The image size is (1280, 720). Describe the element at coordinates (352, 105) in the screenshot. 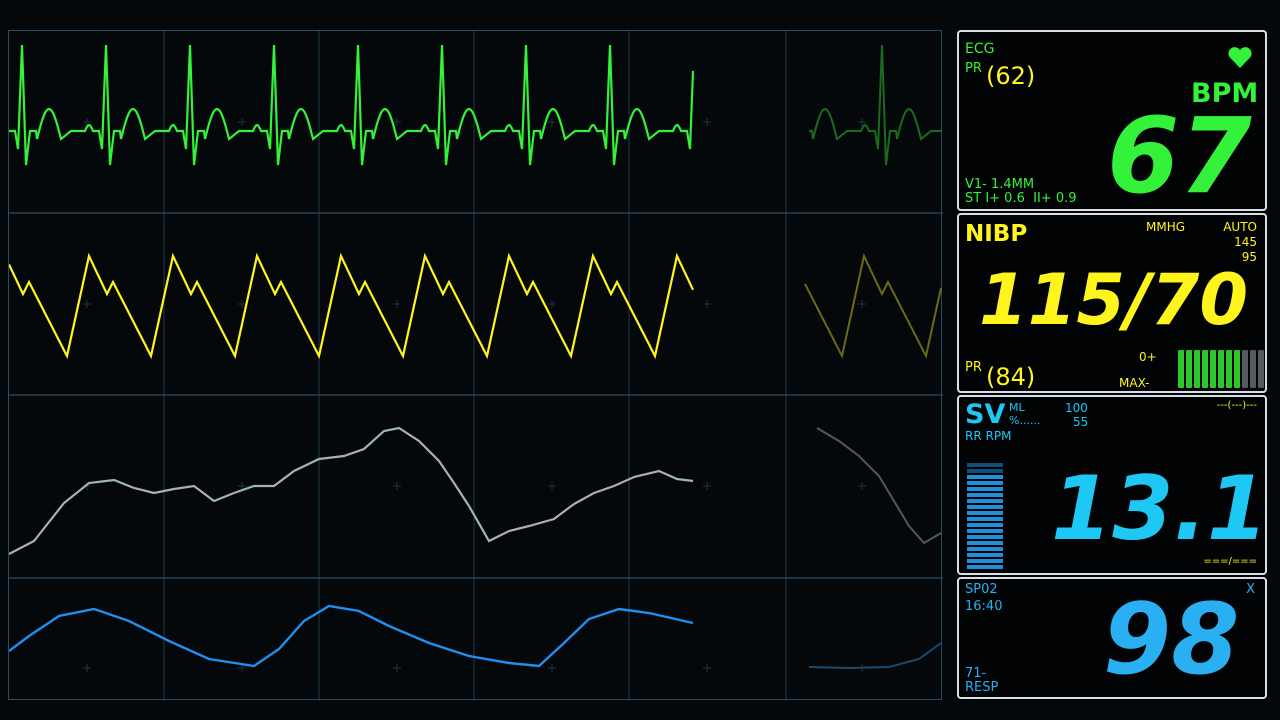

I see `ecg-waveform` at that location.